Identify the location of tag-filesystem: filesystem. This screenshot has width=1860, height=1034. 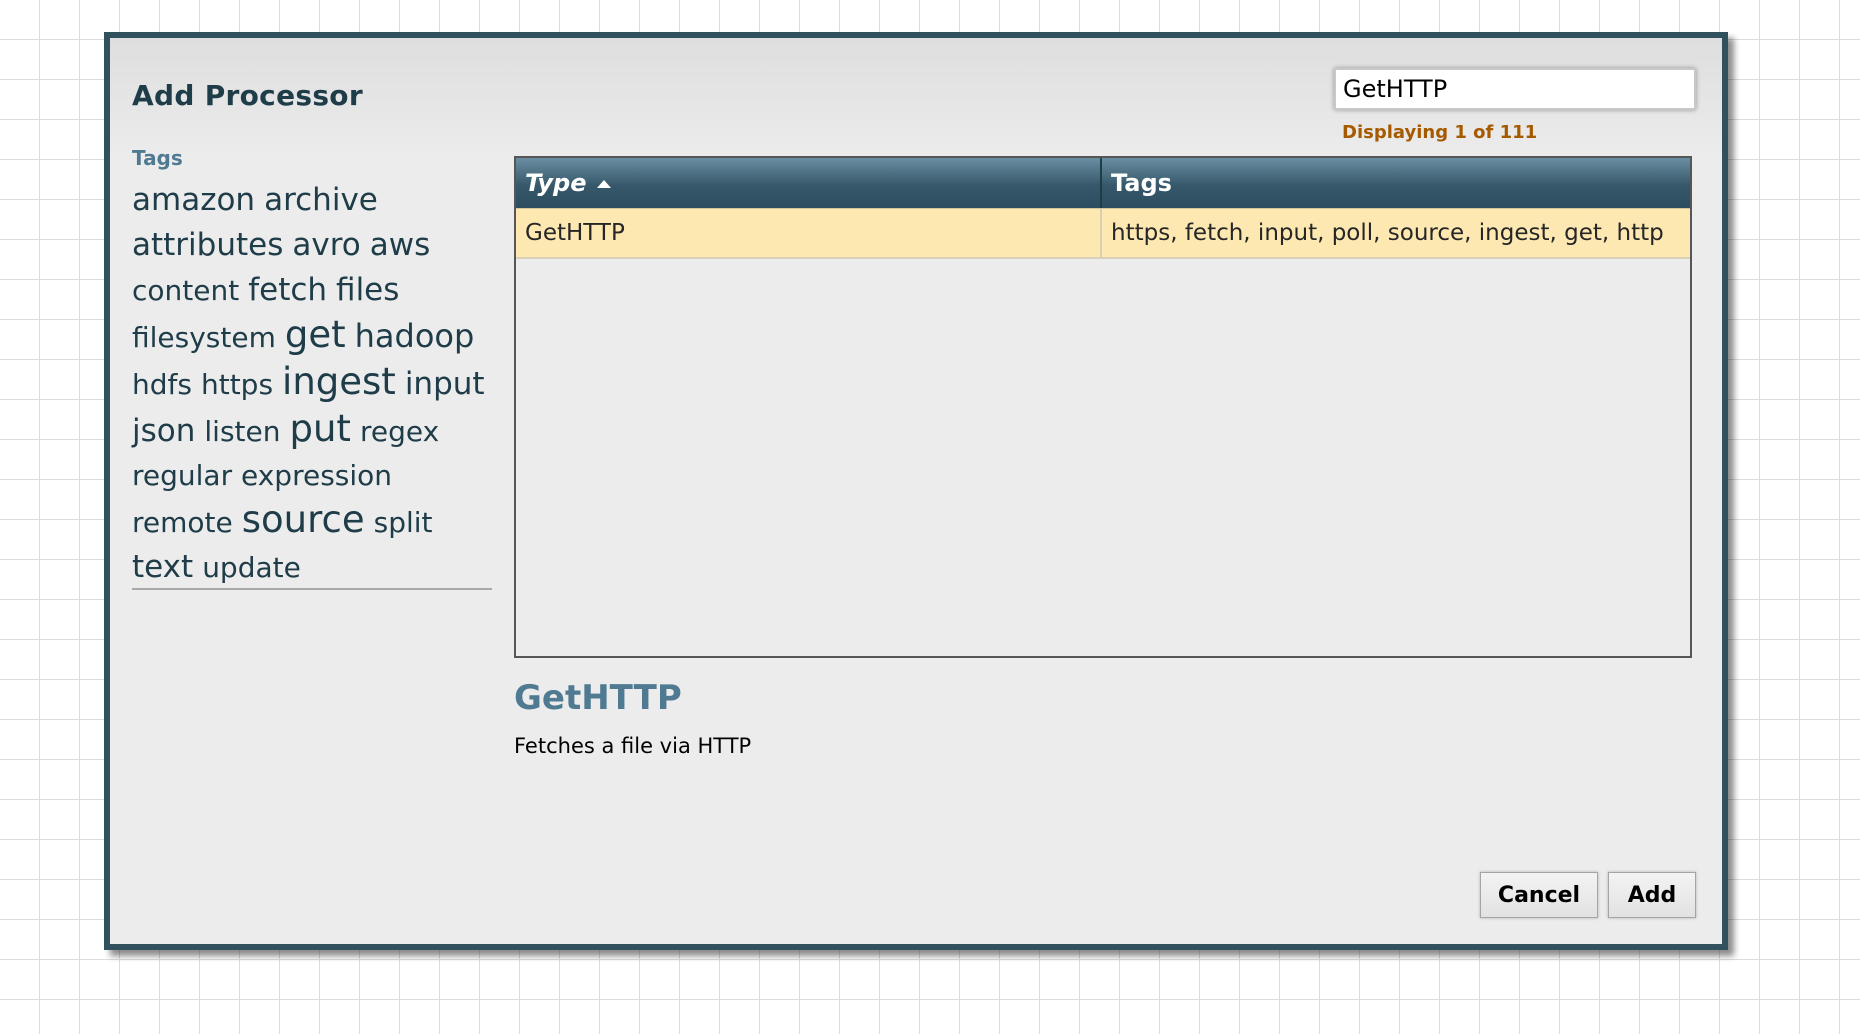
(204, 338).